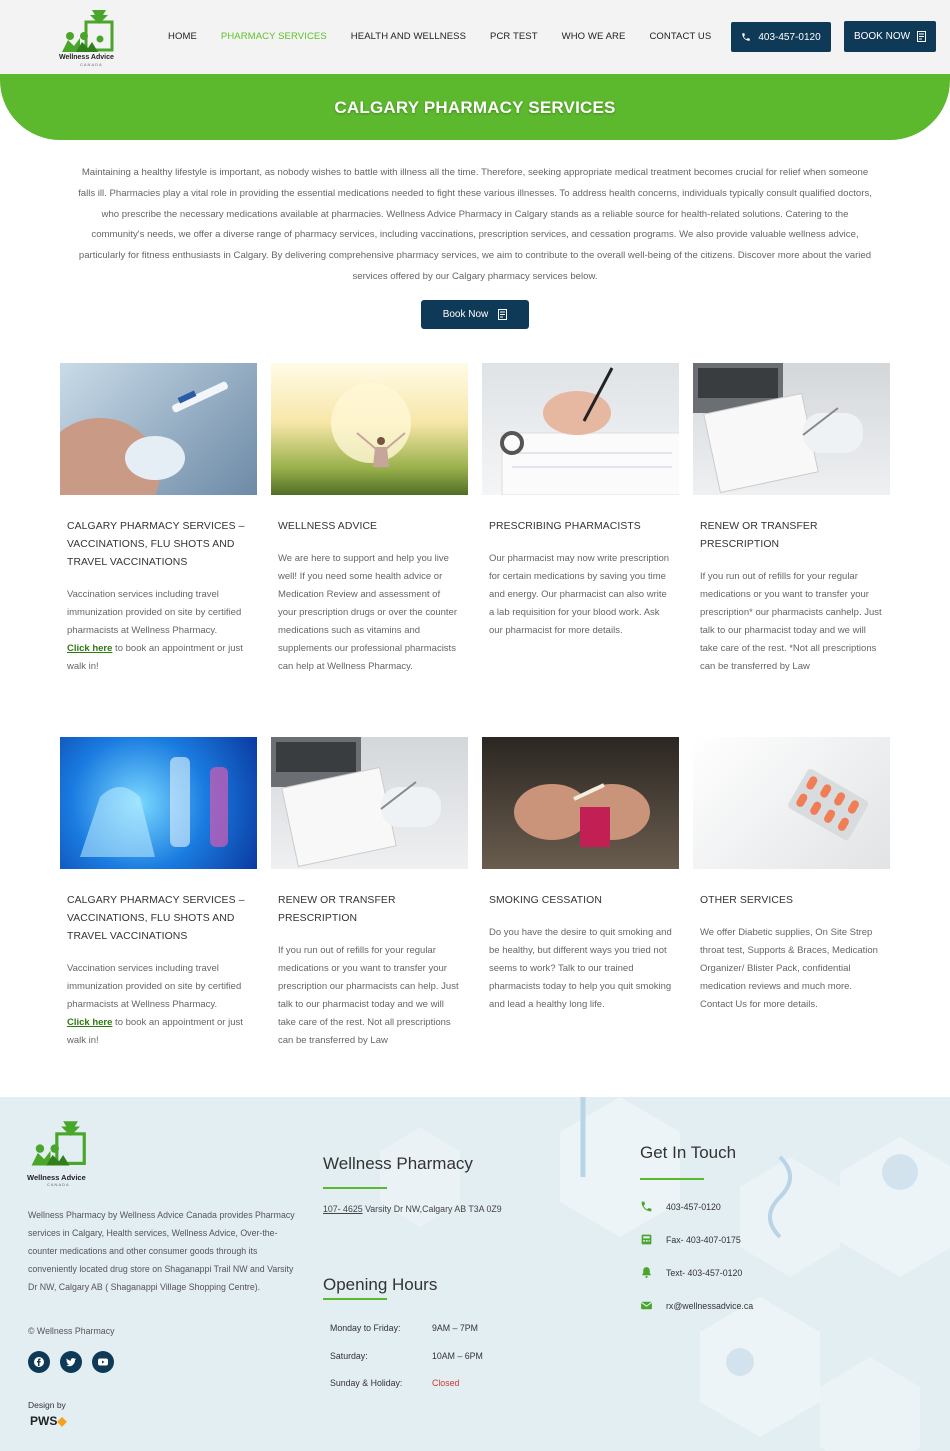  Describe the element at coordinates (86, 57) in the screenshot. I see `brand-name: Wellness Advice` at that location.